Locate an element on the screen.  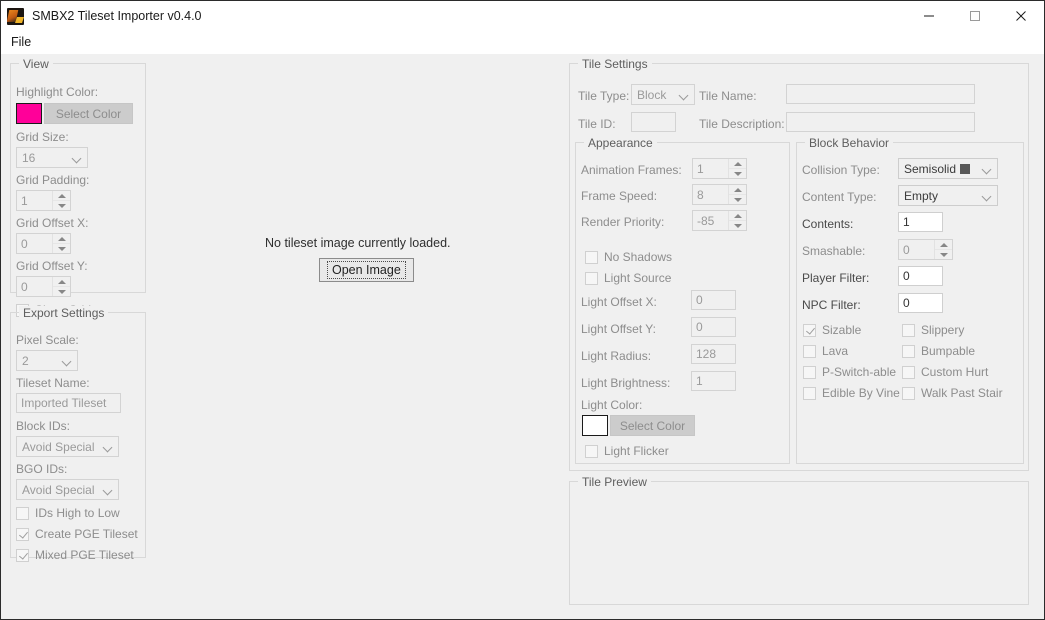
player-filter-input: 0 is located at coordinates (920, 276).